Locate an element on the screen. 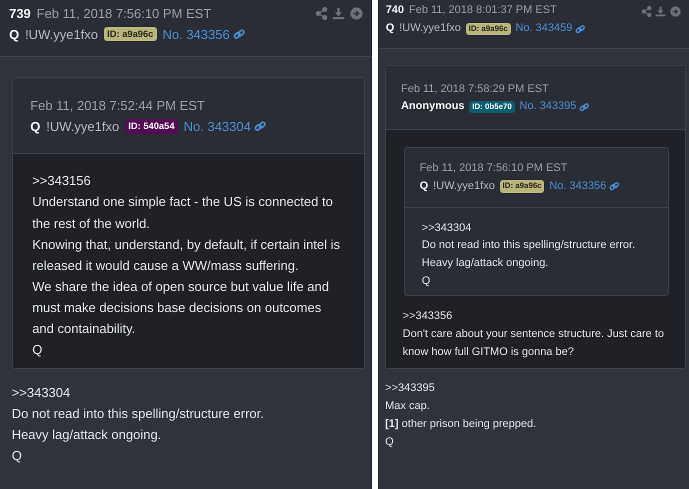 The width and height of the screenshot is (689, 489). id-badge: ID: 540a54 is located at coordinates (151, 126).